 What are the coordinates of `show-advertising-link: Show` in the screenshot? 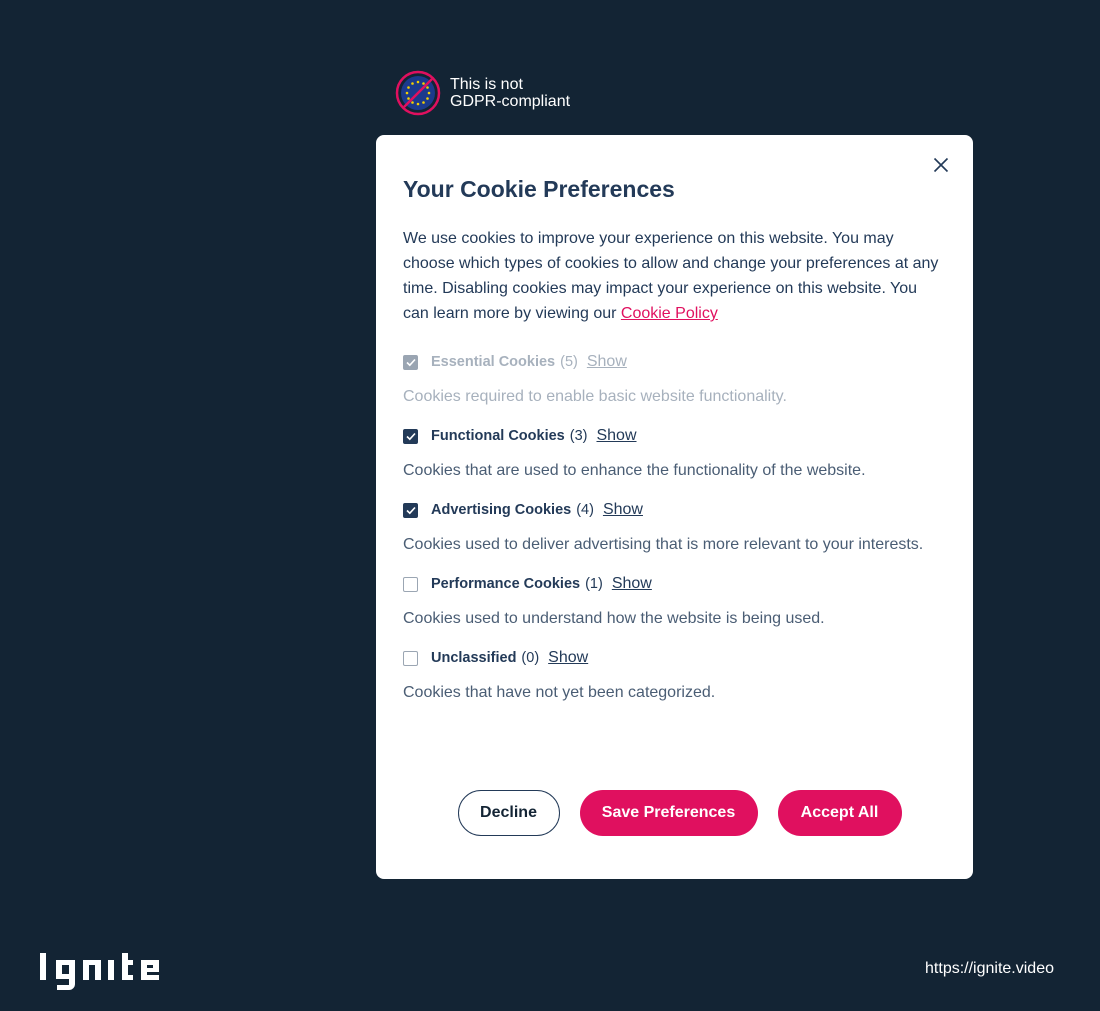 It's located at (623, 510).